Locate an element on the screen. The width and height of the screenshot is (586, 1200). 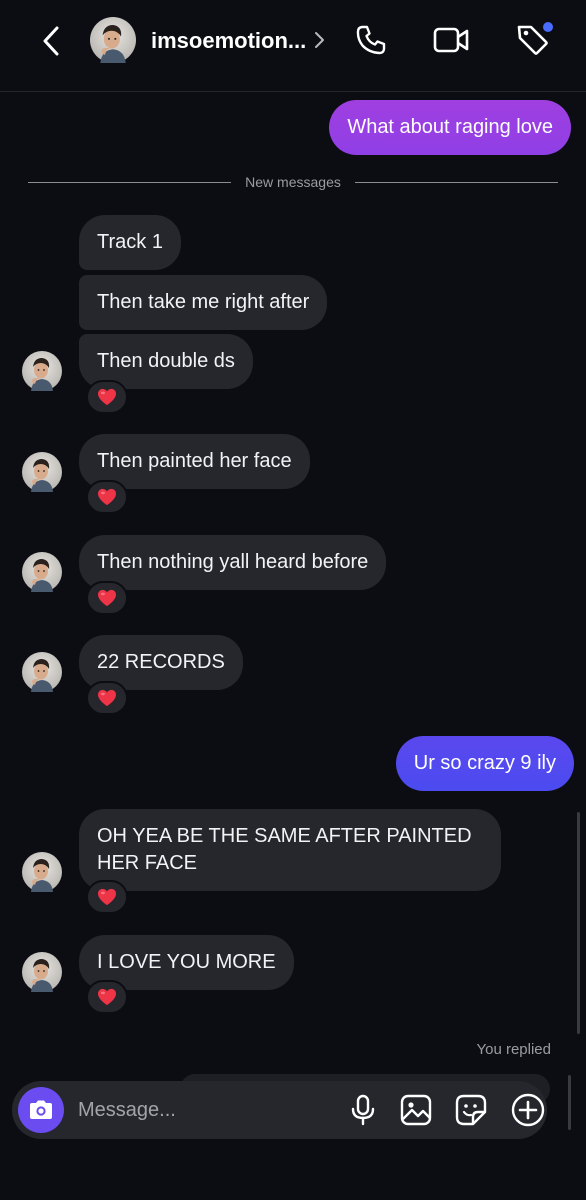
message-input is located at coordinates (198, 1110).